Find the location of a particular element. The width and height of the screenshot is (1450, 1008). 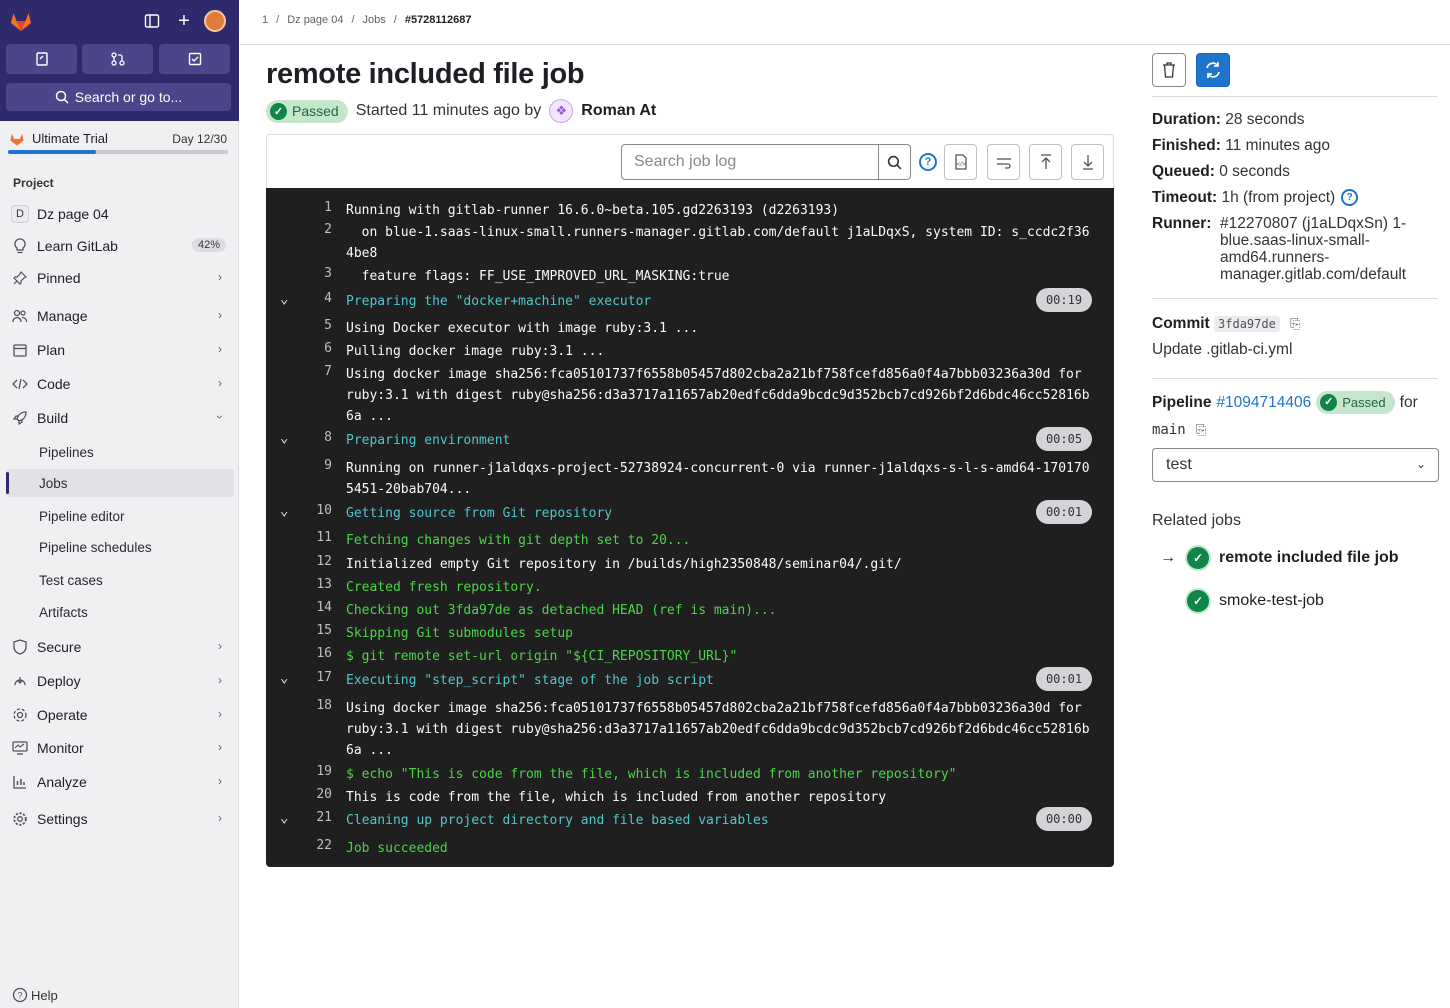

log-line-number: 4 is located at coordinates (314, 298).